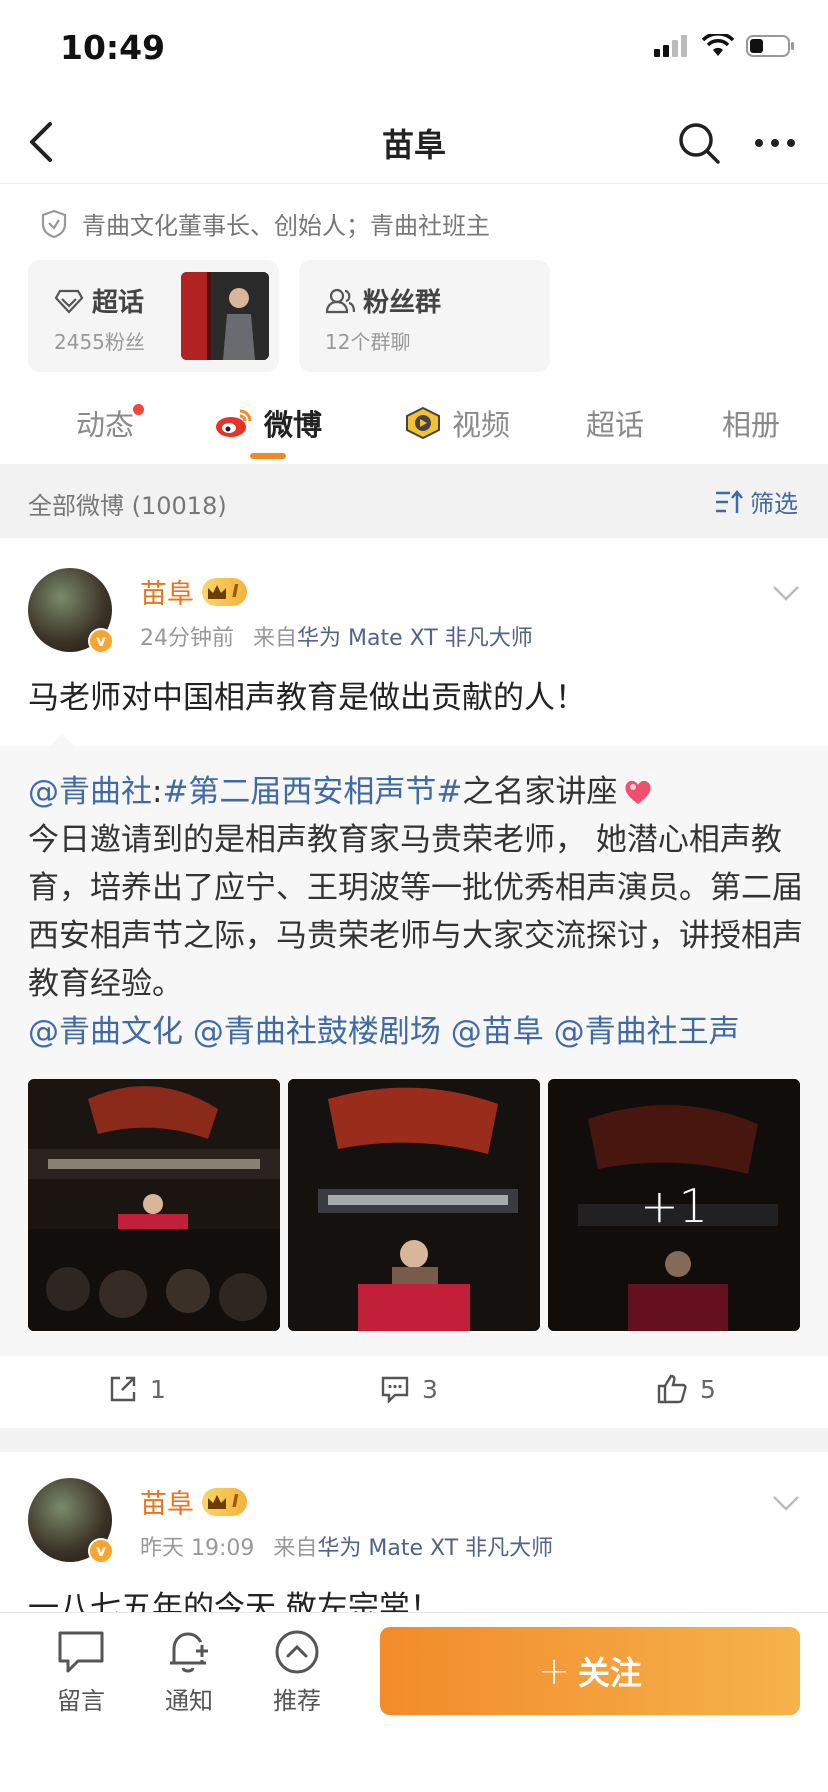 Image resolution: width=828 pixels, height=1792 pixels. Describe the element at coordinates (81, 1701) in the screenshot. I see `comment-message-label: 留言` at that location.